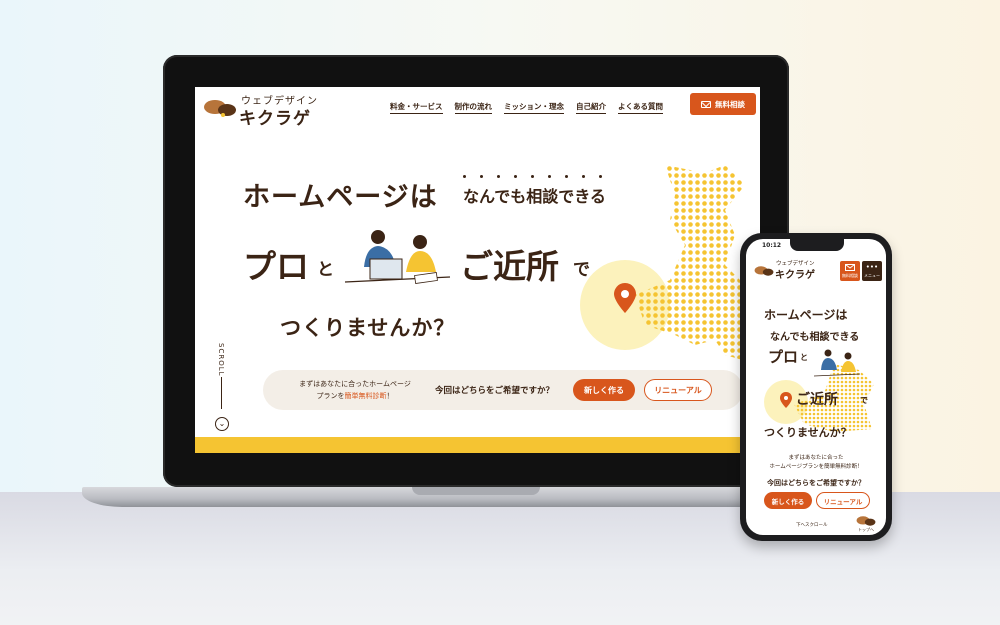 The image size is (1000, 625). Describe the element at coordinates (222, 424) in the screenshot. I see `chevron-down-icon: ⌄` at that location.